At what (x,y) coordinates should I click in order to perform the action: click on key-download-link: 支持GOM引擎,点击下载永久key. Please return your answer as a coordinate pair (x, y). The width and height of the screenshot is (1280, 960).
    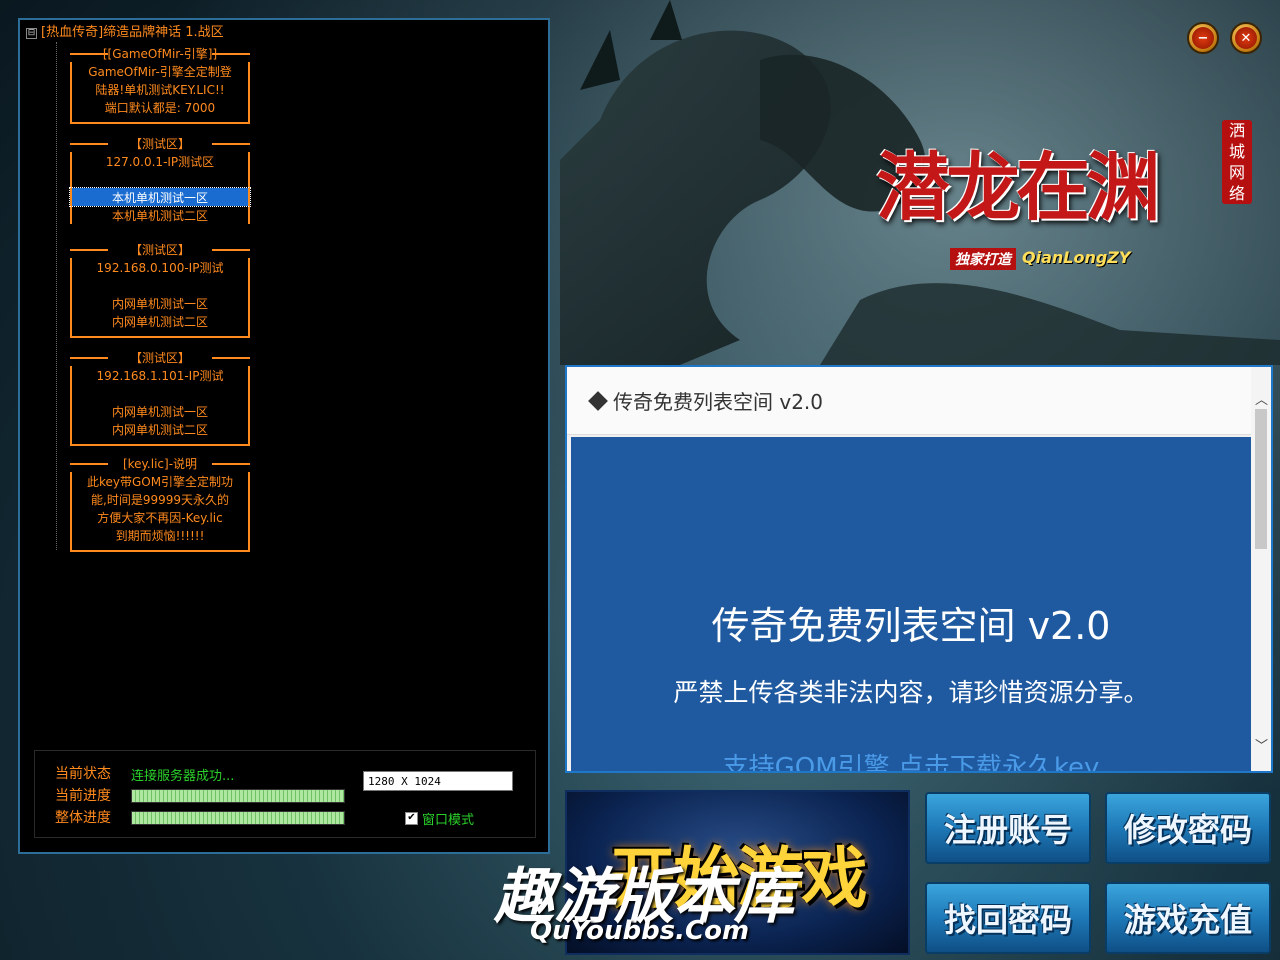
    Looking at the image, I should click on (911, 759).